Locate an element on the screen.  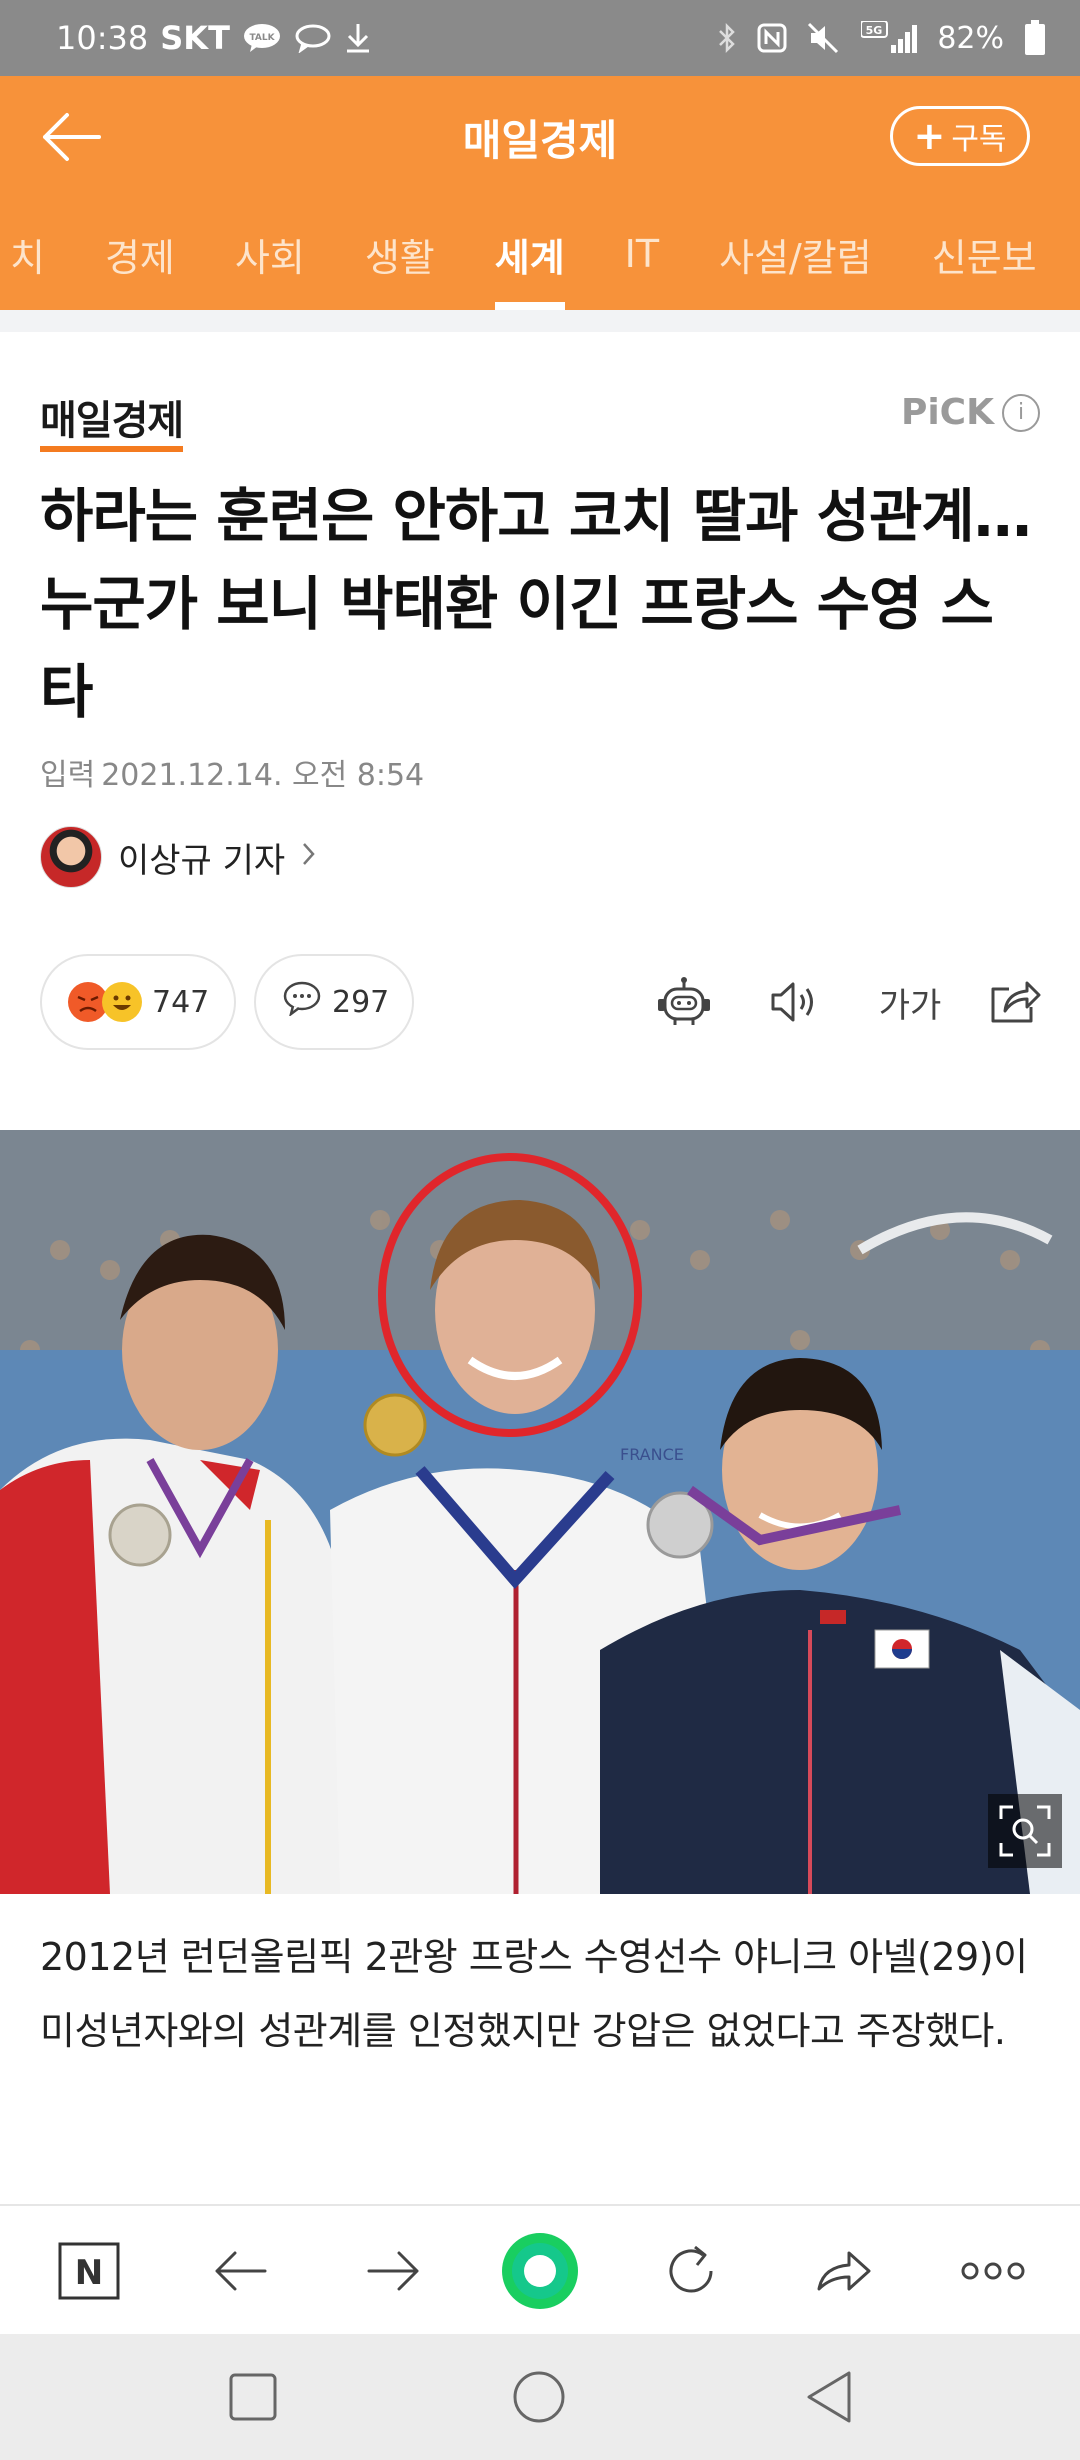
status-left: 10:38 SKT TALK is located at coordinates (214, 38).